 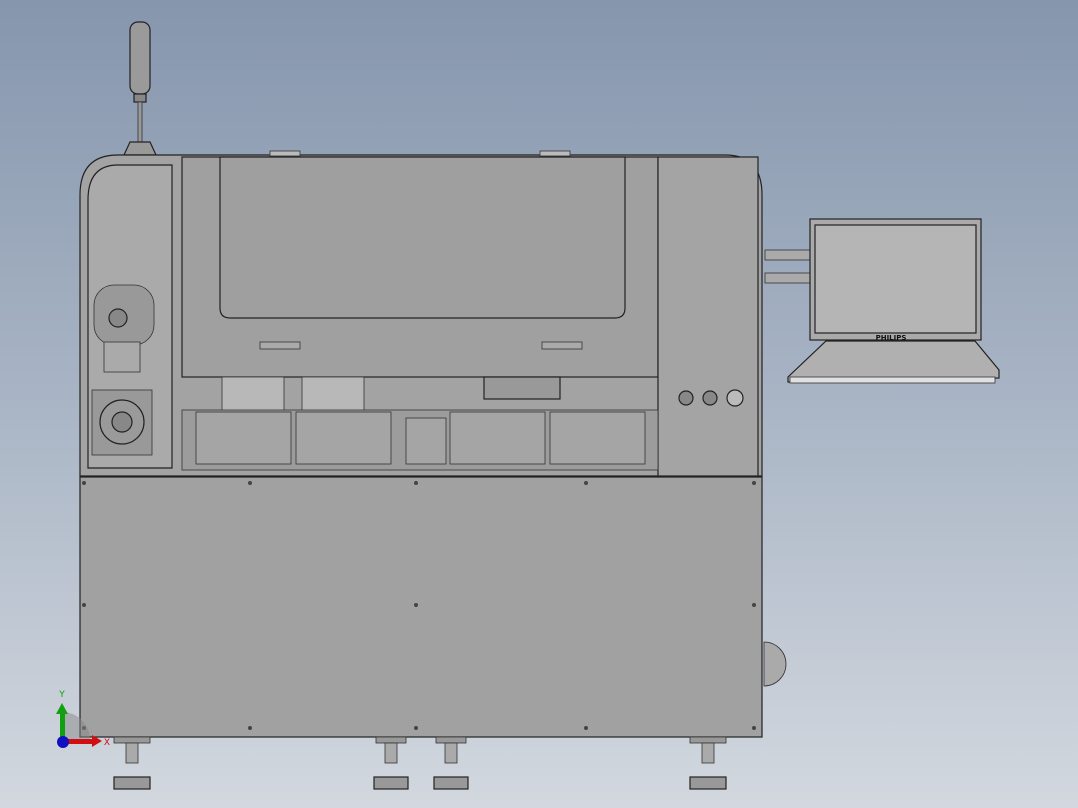 What do you see at coordinates (62, 726) in the screenshot?
I see `y-axis-arrow` at bounding box center [62, 726].